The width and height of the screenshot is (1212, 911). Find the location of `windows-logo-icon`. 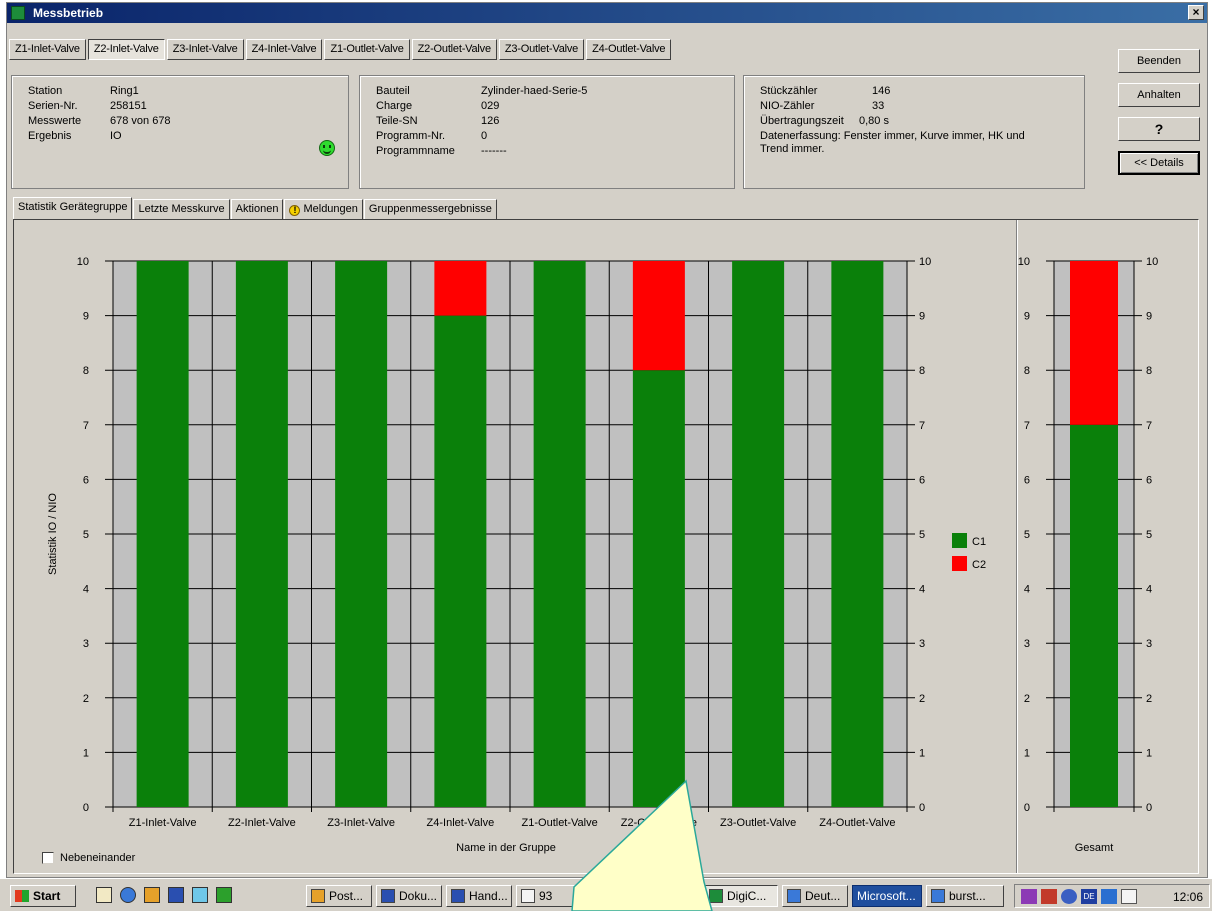

windows-logo-icon is located at coordinates (22, 896).